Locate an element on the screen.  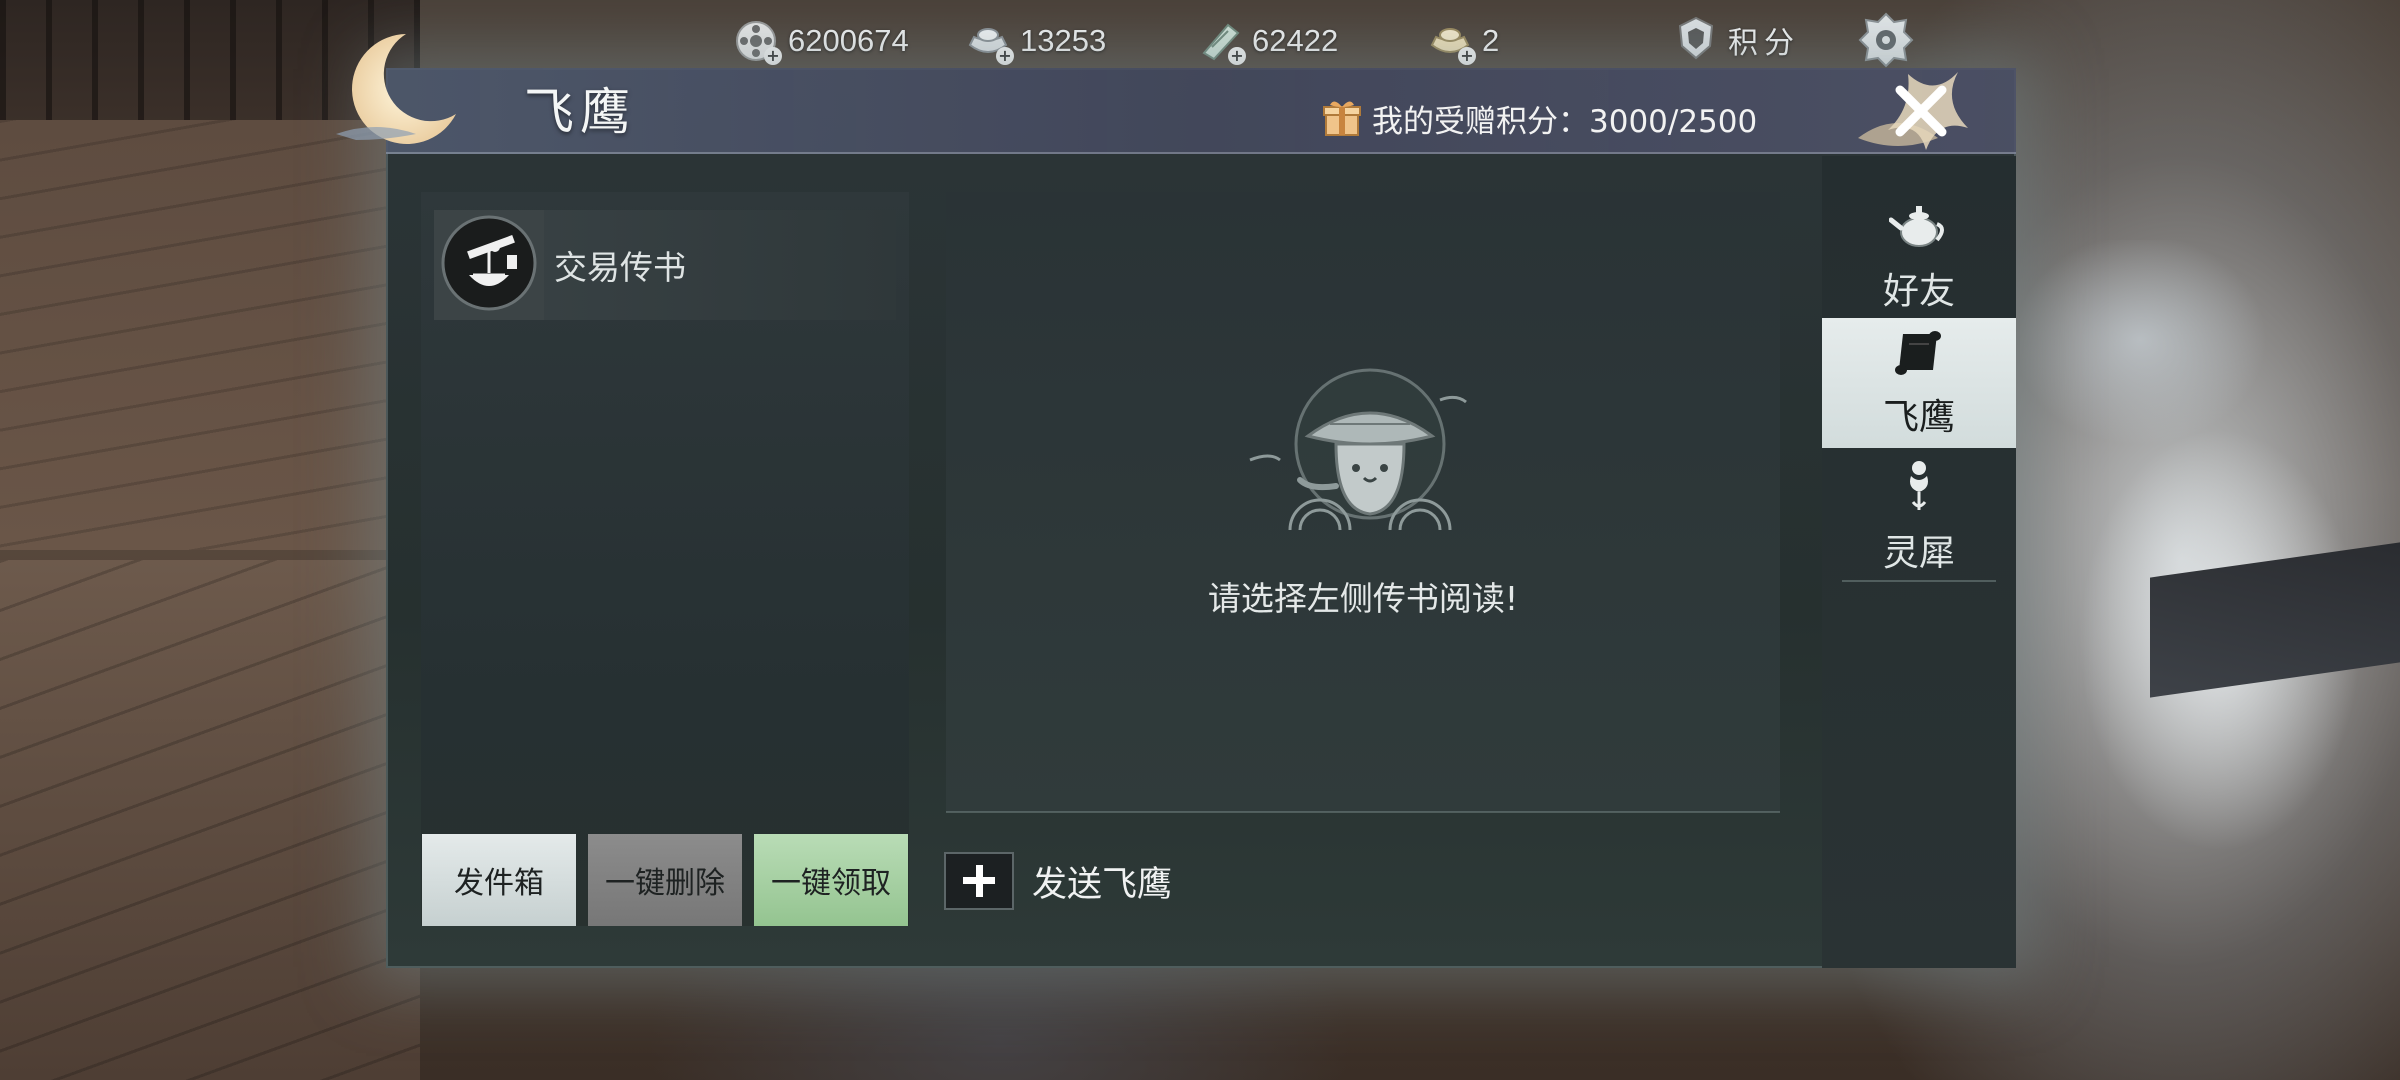
resource-value: 62422 is located at coordinates (1295, 40).